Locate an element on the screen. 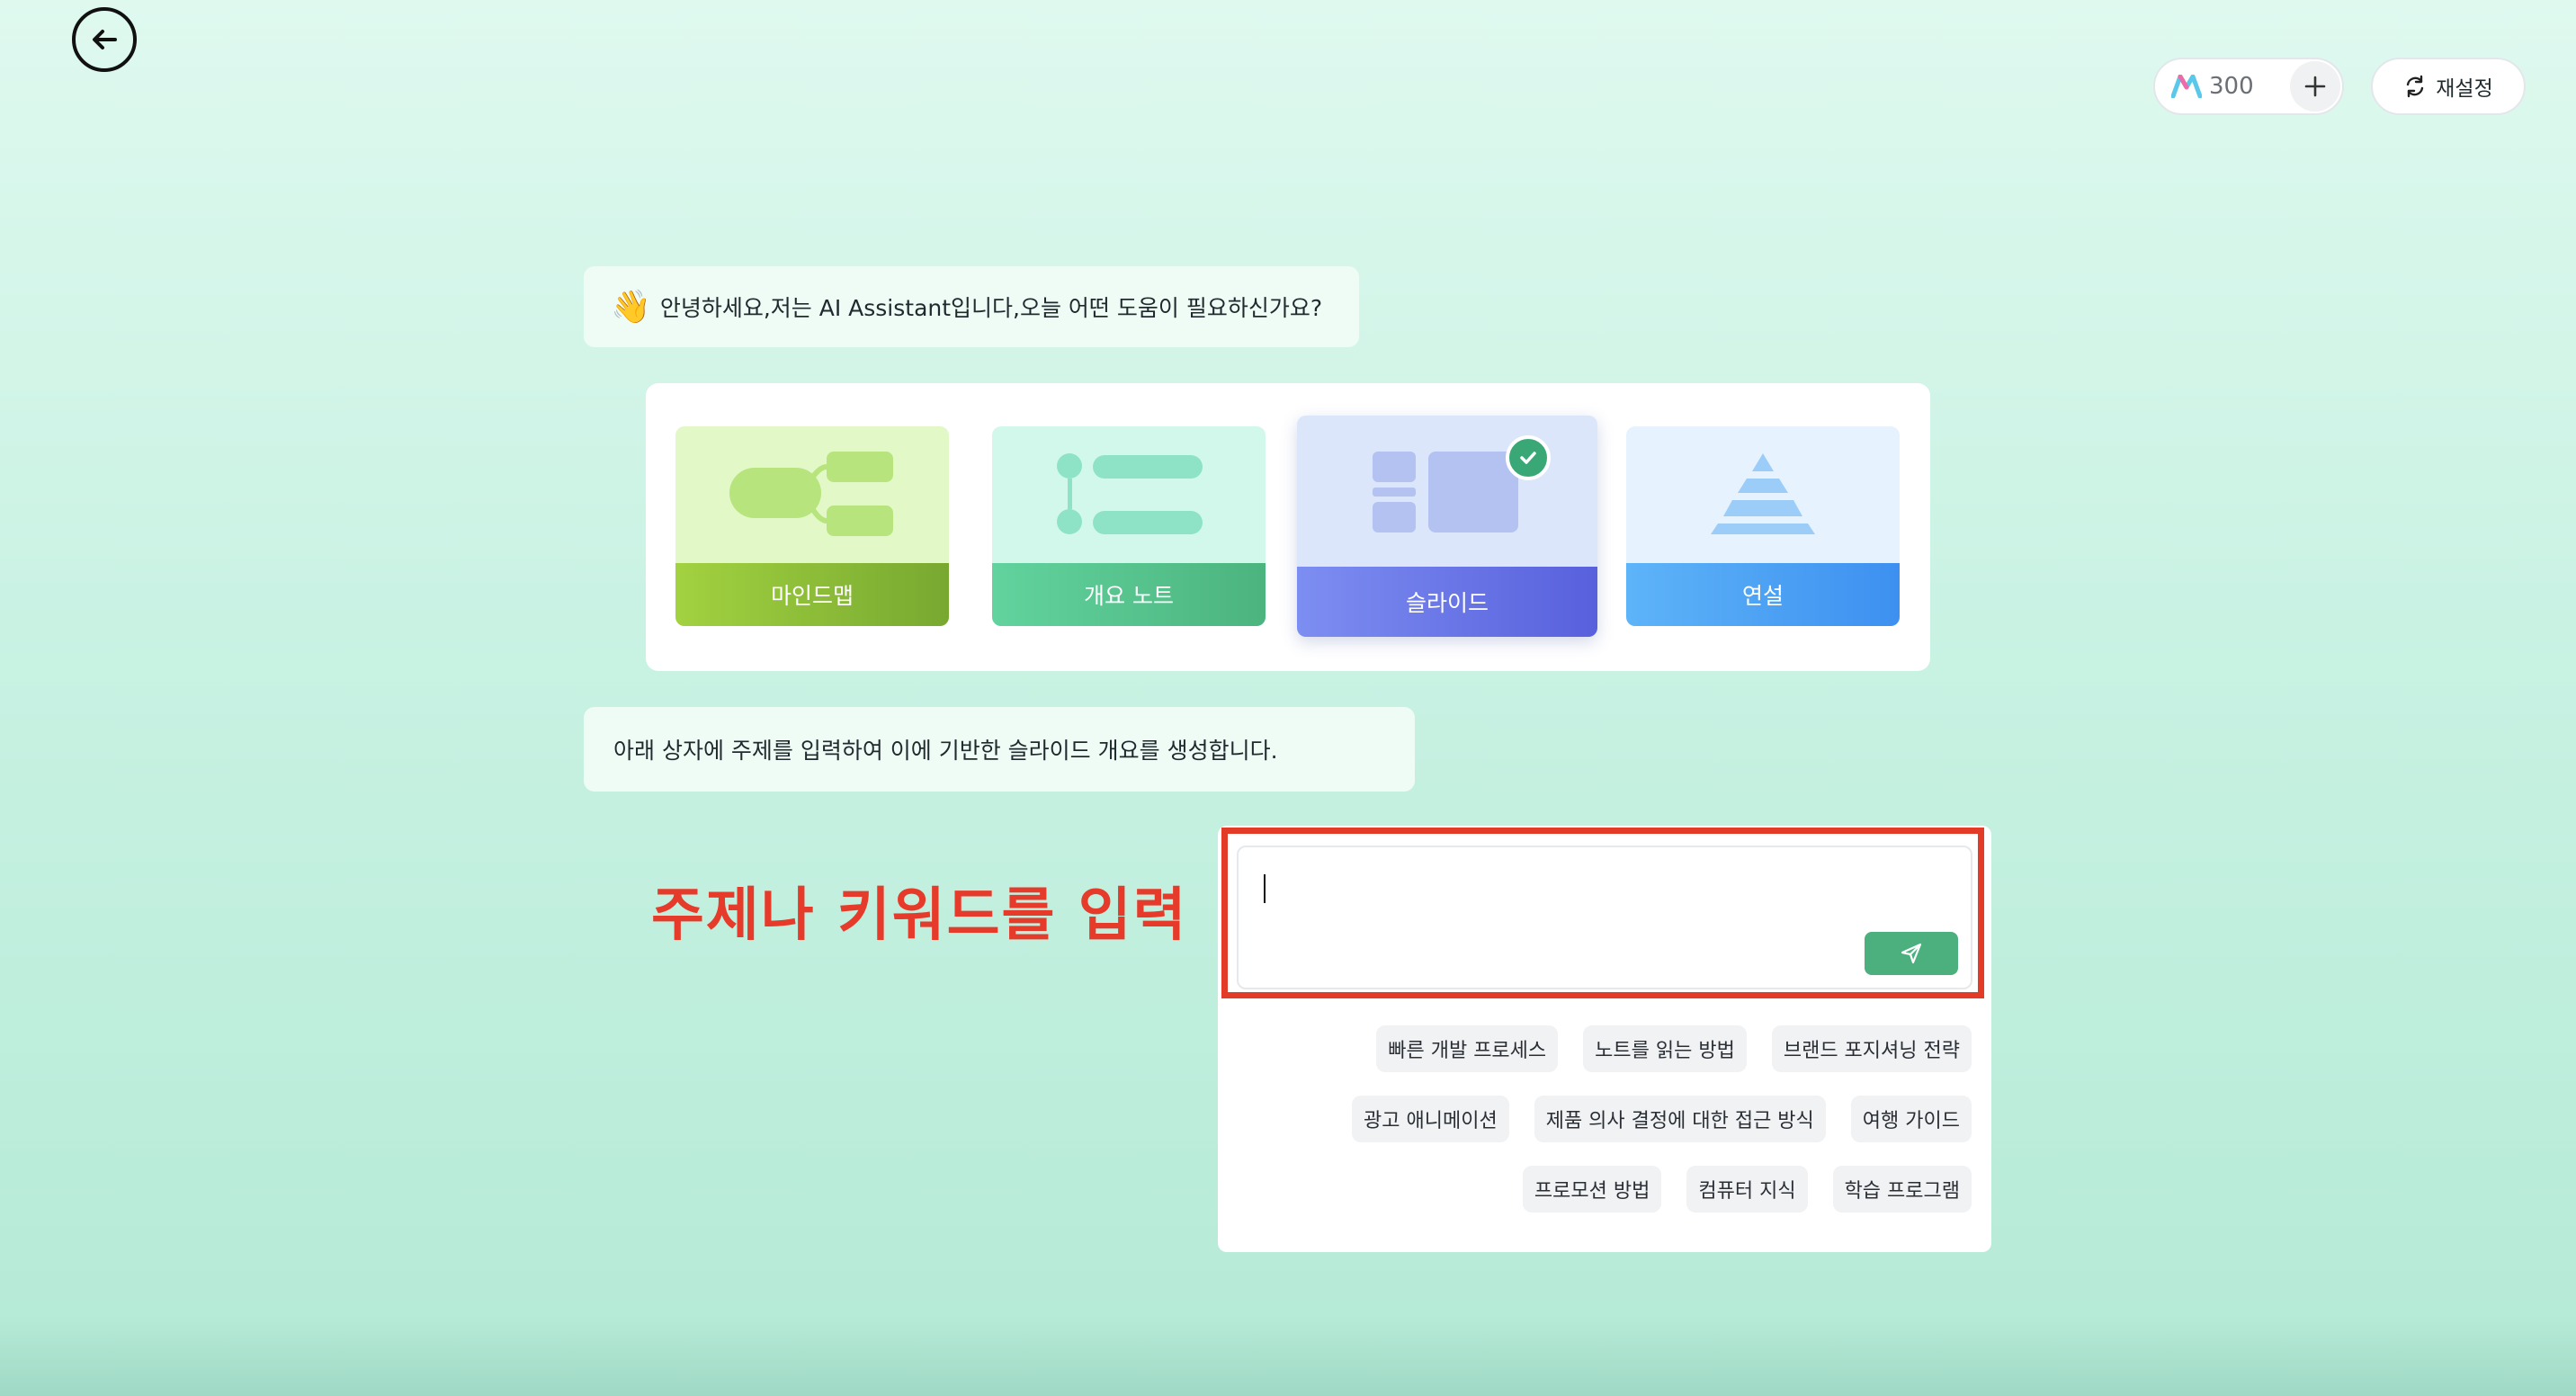 The image size is (2576, 1396). selected-check-icon is located at coordinates (1528, 457).